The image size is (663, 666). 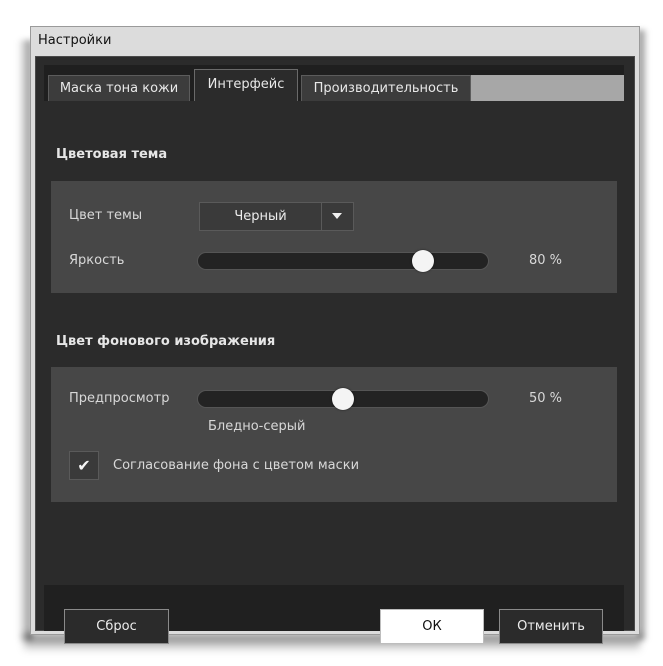 I want to click on preview-slider, so click(x=343, y=399).